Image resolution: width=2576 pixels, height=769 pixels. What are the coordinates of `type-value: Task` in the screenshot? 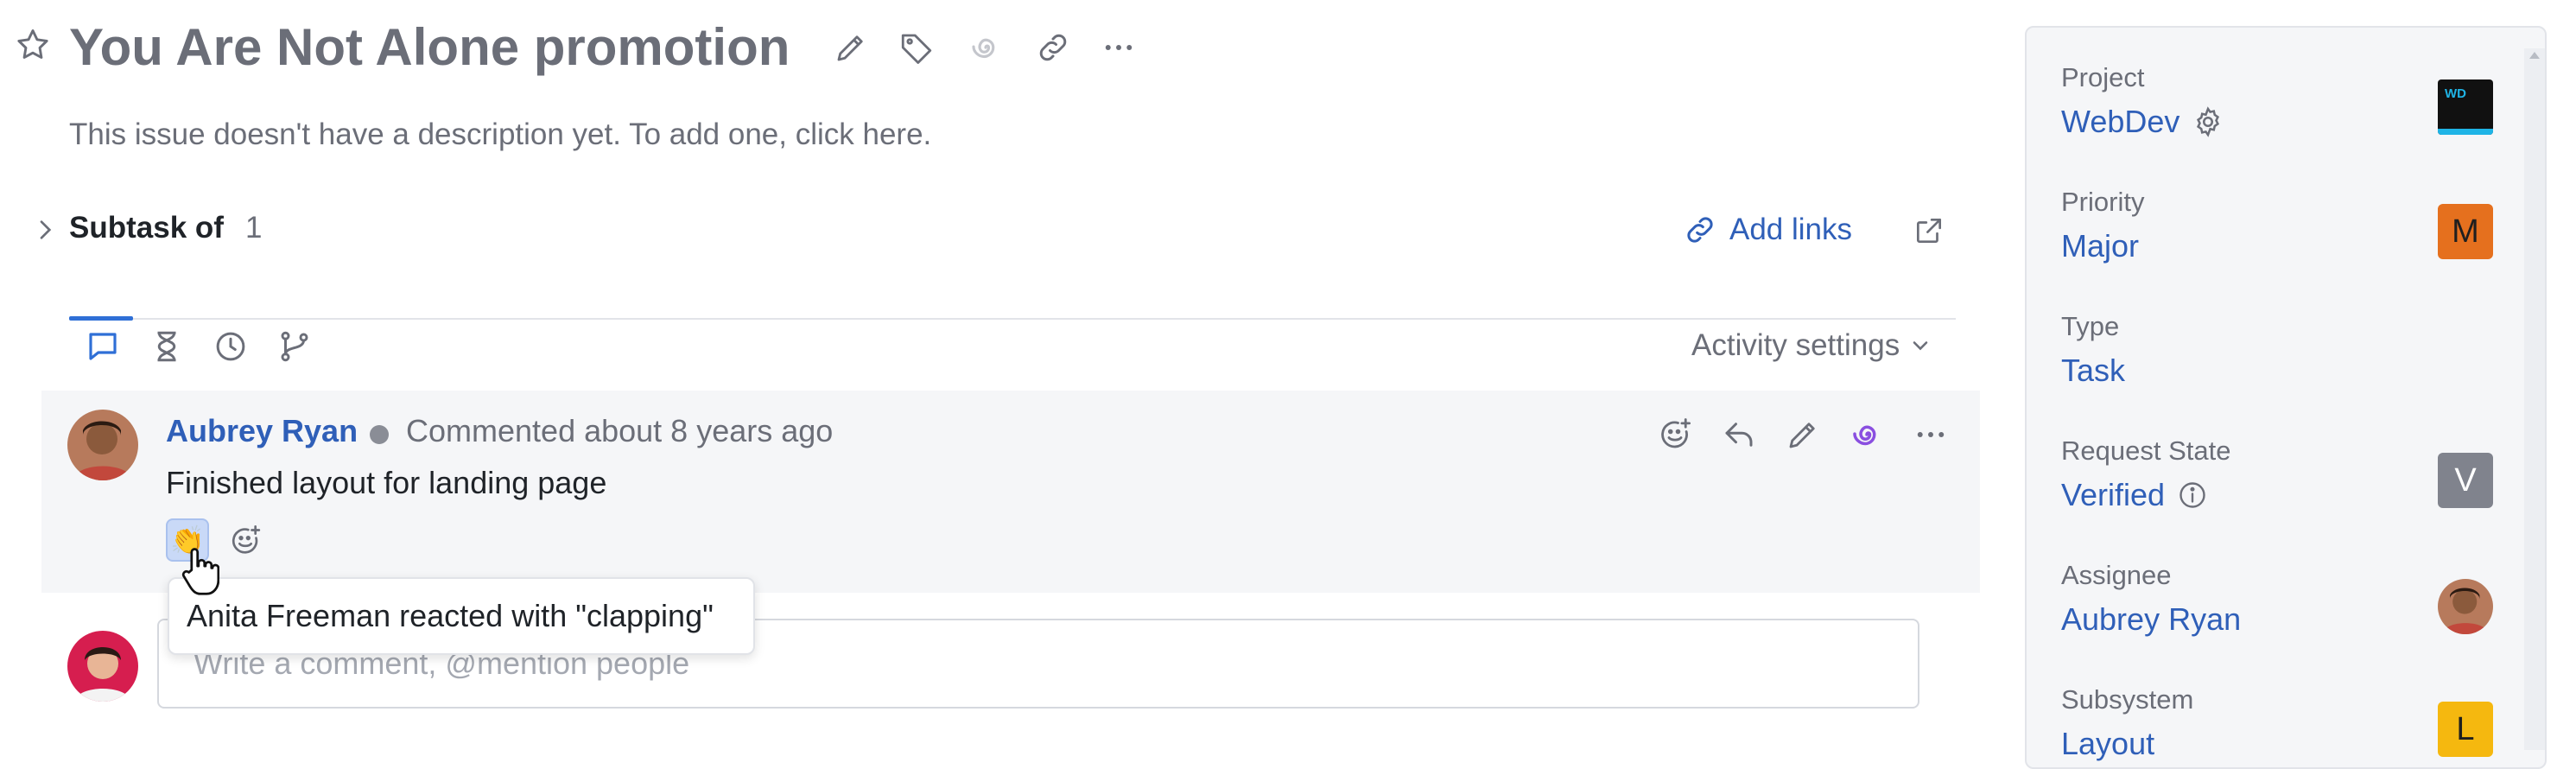 It's located at (2093, 371).